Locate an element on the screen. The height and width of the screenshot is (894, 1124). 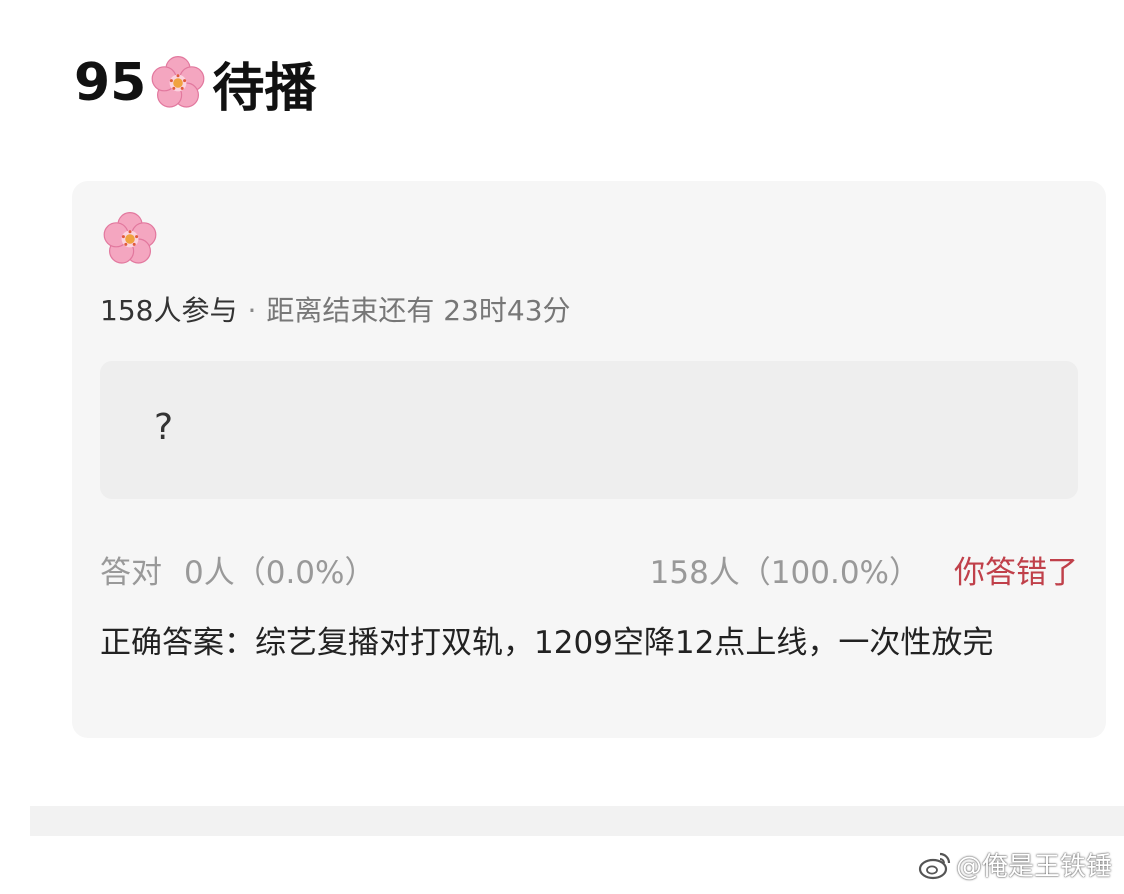
wrong-count: 158人（100.0%） is located at coordinates (784, 573).